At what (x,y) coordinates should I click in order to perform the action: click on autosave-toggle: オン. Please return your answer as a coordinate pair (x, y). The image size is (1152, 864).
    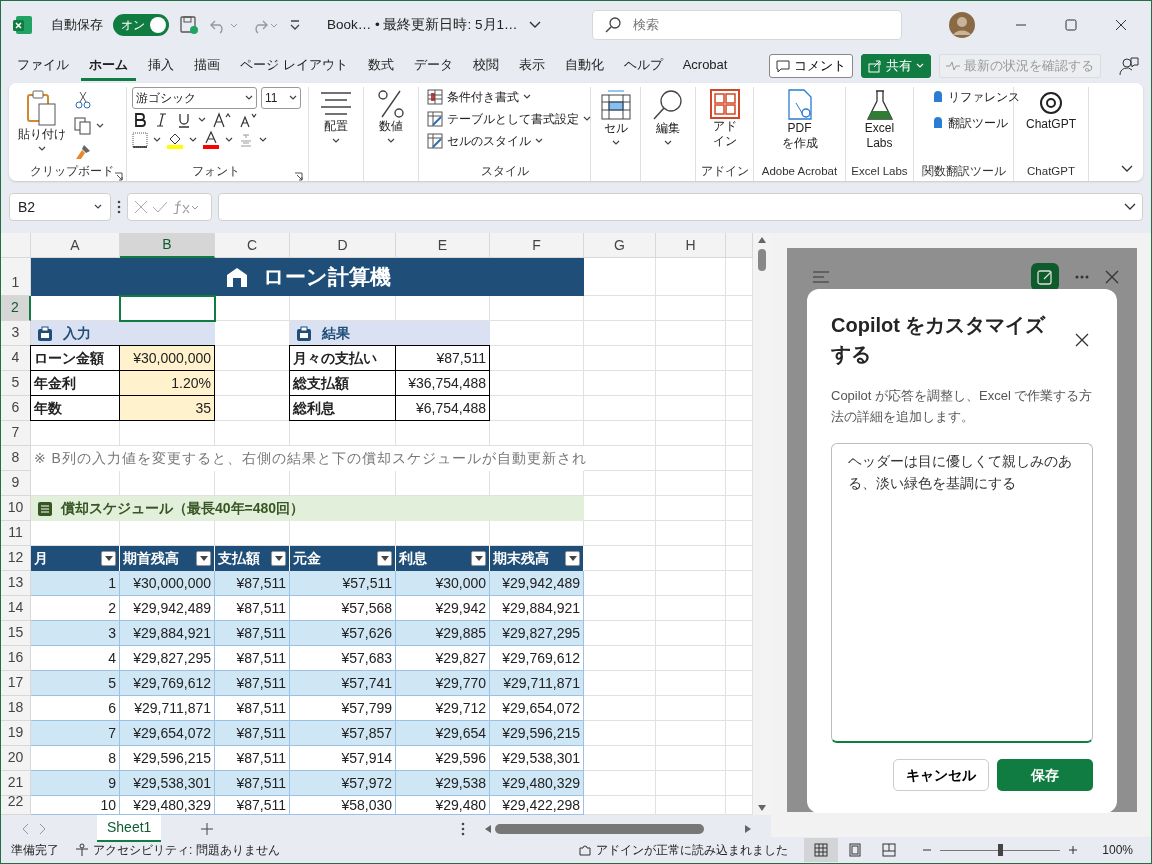
    Looking at the image, I should click on (141, 25).